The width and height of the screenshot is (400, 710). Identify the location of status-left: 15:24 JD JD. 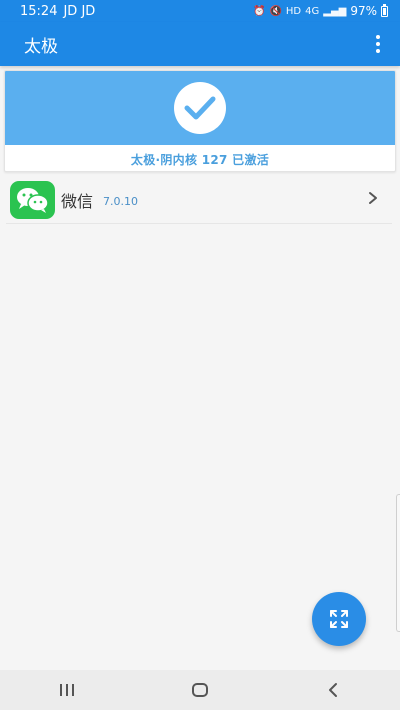
(57, 11).